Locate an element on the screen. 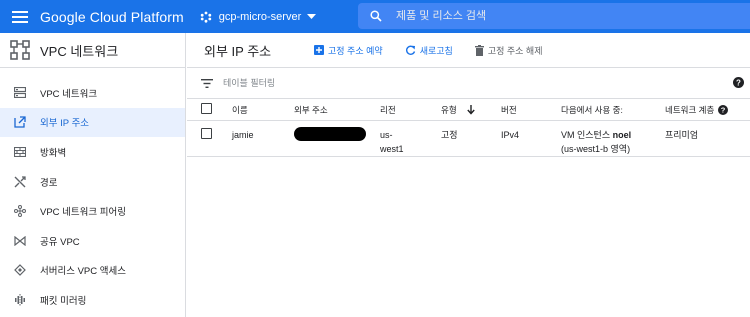 The height and width of the screenshot is (317, 750). sidebar-item-serverless-vpc: 서버리스 VPC 액세스 is located at coordinates (92, 271).